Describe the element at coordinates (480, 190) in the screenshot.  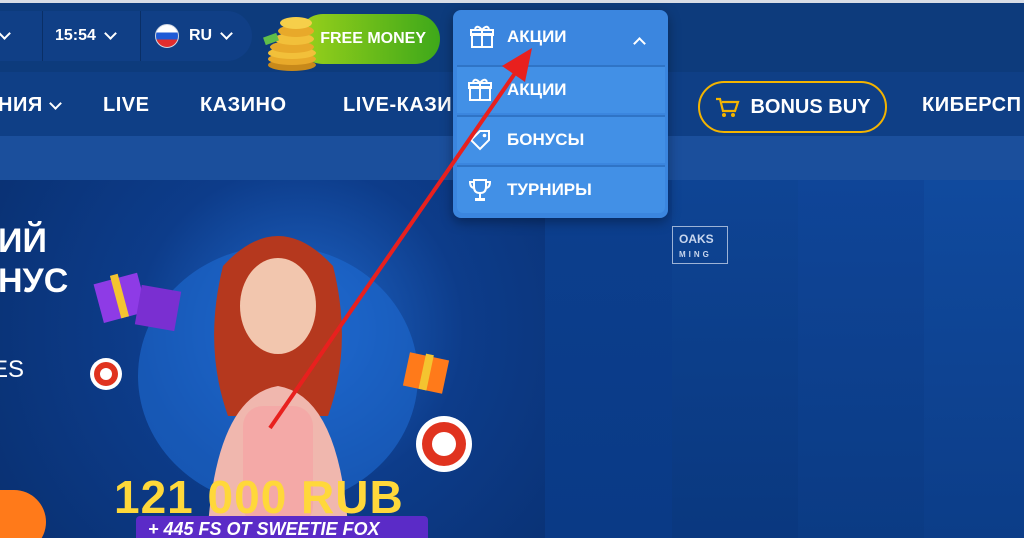
I see `trophy-icon` at that location.